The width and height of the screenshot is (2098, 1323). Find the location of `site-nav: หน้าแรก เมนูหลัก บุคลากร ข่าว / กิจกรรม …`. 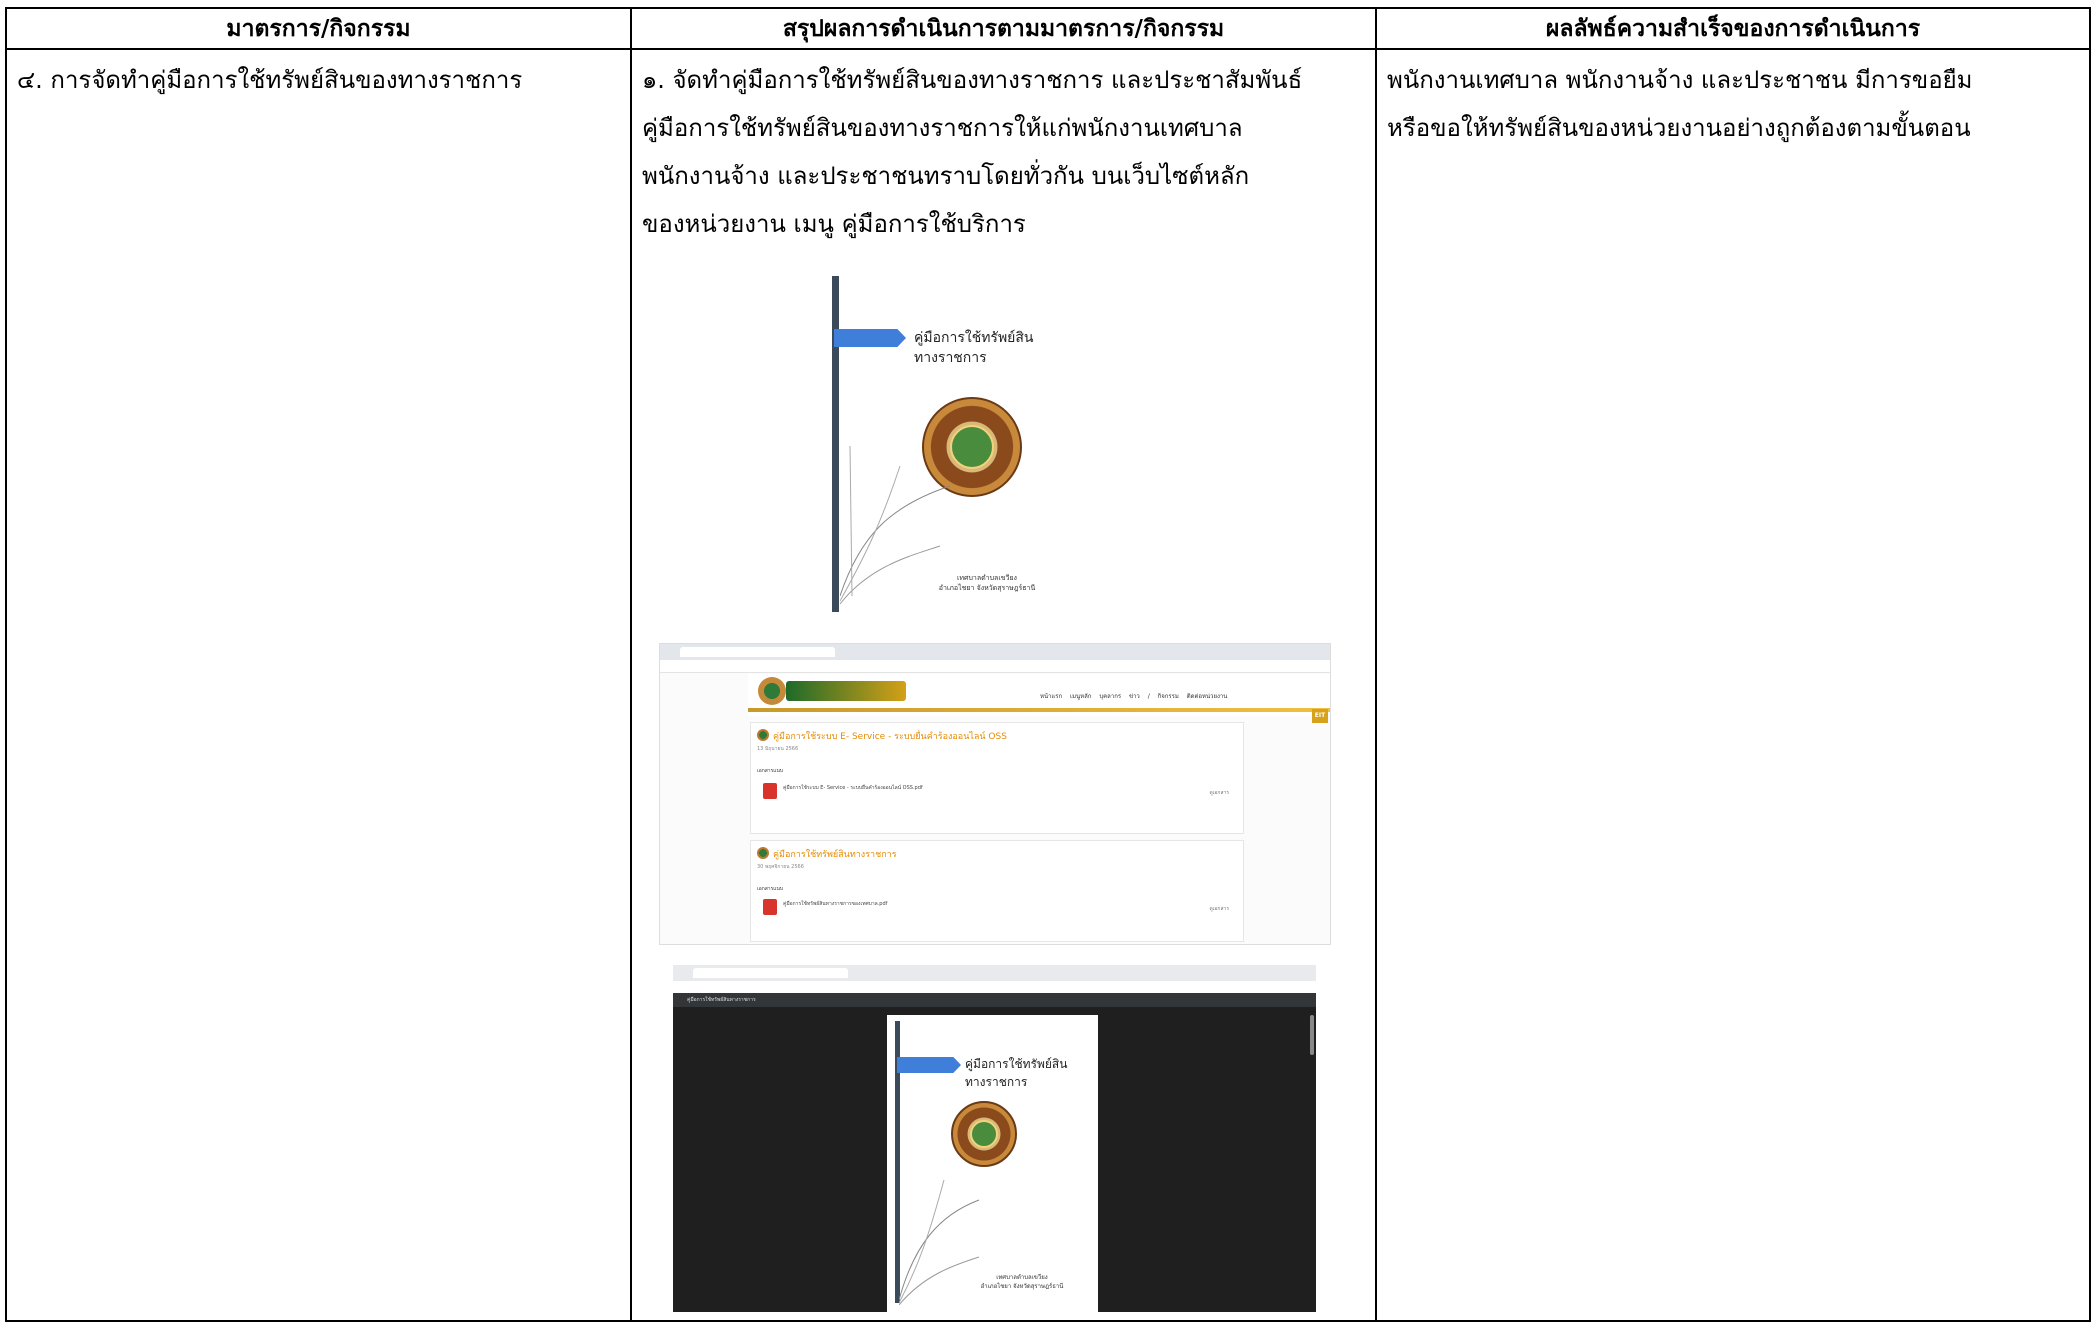

site-nav: หน้าแรก เมนูหลัก บุคลากร ข่าว / กิจกรรม … is located at coordinates (1134, 696).